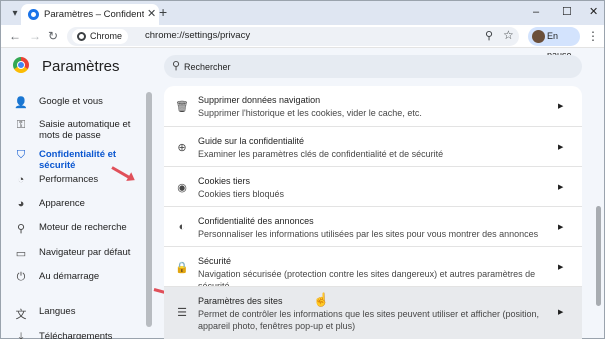  I want to click on browser-icon: ▭, so click(21, 254).